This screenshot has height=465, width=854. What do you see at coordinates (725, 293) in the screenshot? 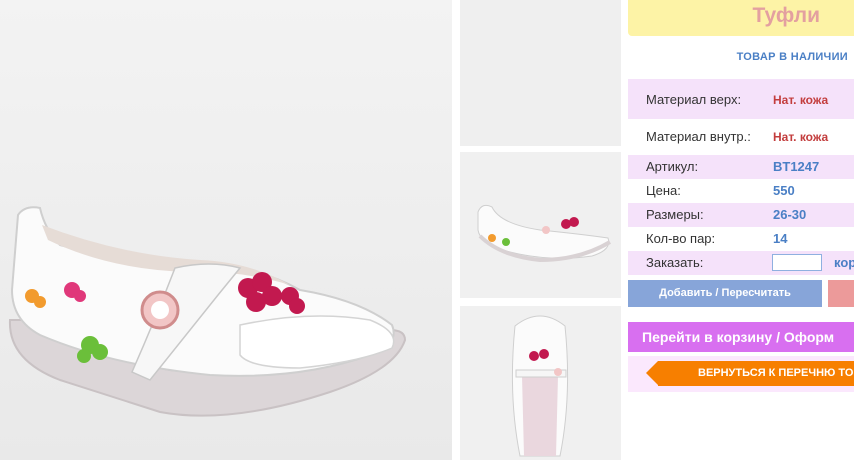
I see `add-recalculate-button: Добавить / Пересчитать` at bounding box center [725, 293].